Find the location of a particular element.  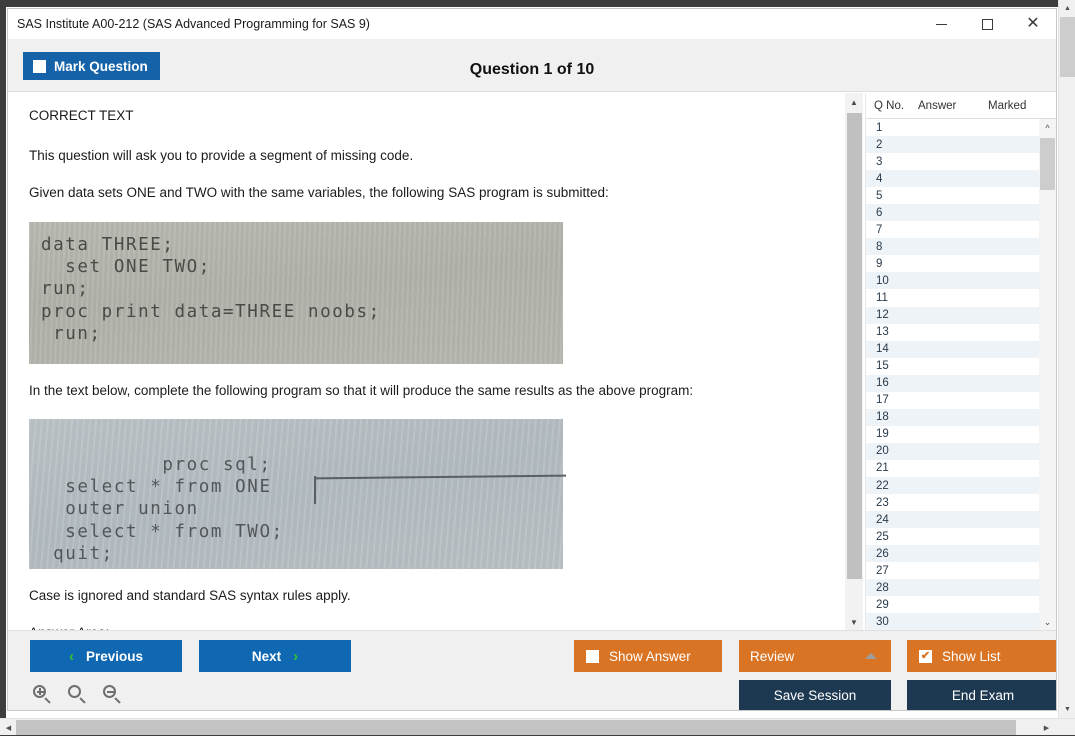

close-button: ✕ is located at coordinates (1033, 24).